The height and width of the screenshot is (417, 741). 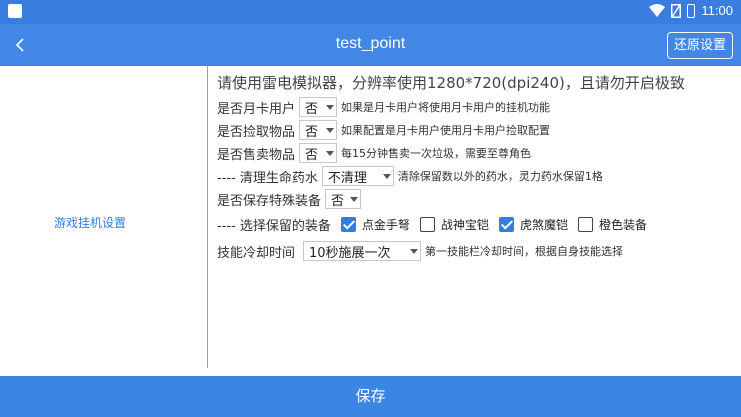 I want to click on sell-select: 否, so click(x=318, y=153).